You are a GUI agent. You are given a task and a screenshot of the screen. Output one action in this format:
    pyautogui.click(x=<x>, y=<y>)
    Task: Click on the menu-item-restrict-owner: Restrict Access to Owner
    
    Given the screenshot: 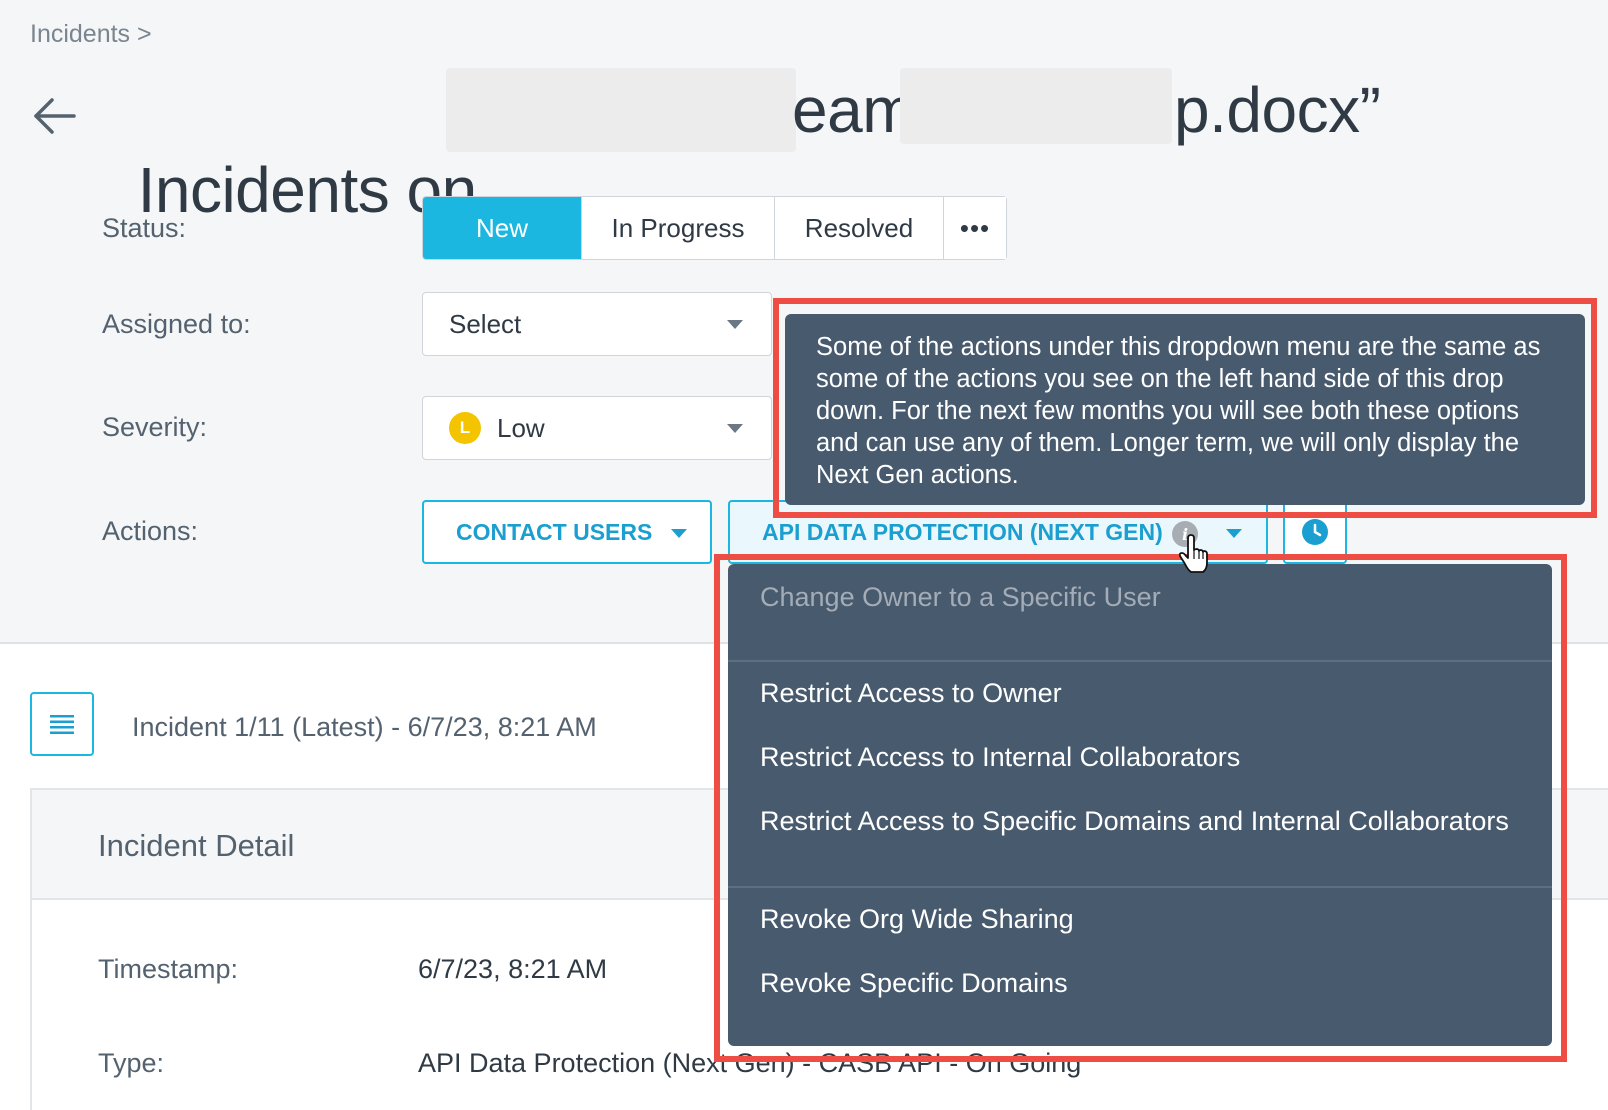 What is the action you would take?
    pyautogui.click(x=911, y=693)
    